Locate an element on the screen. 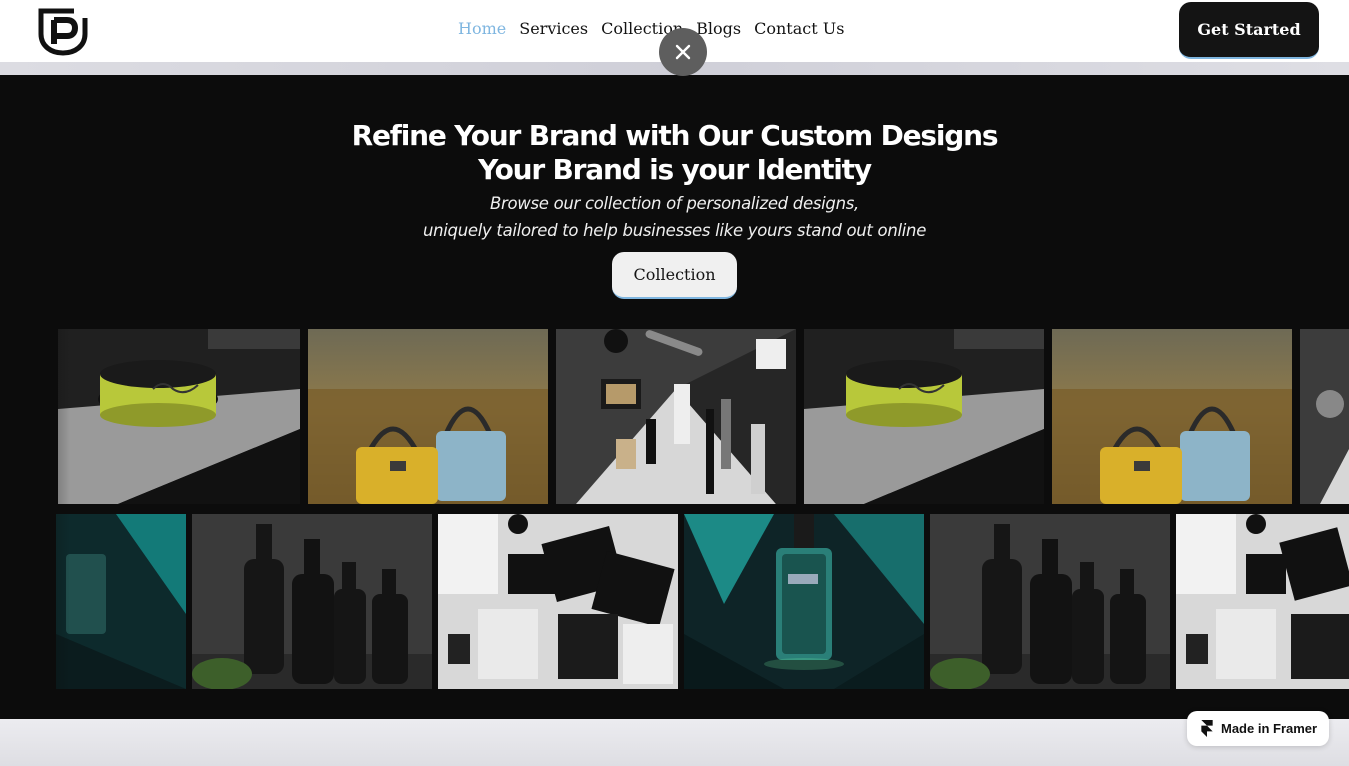 The height and width of the screenshot is (766, 1349). get-started-button: Get Started is located at coordinates (1249, 30).